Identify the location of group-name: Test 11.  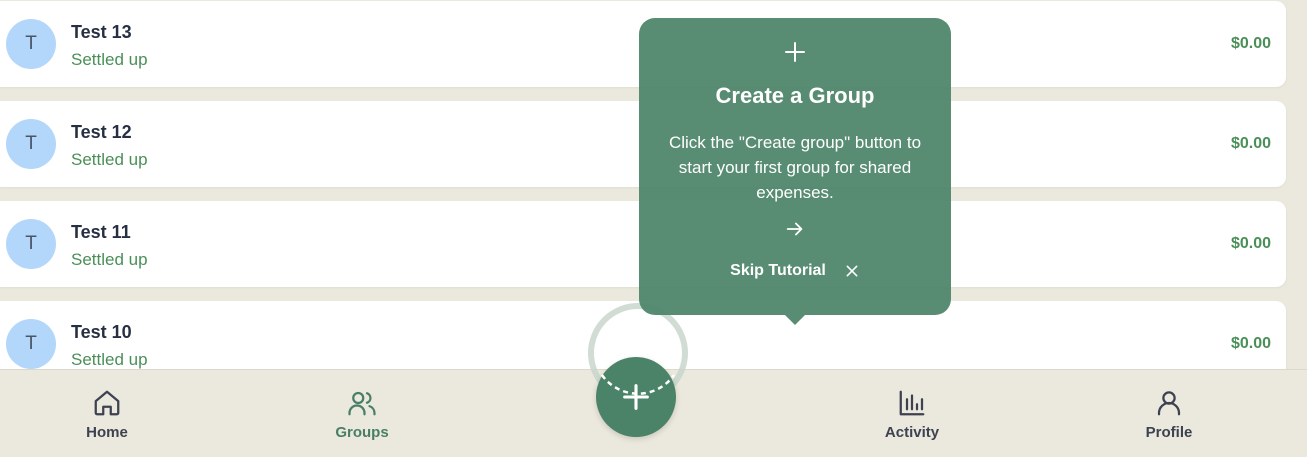
(101, 232).